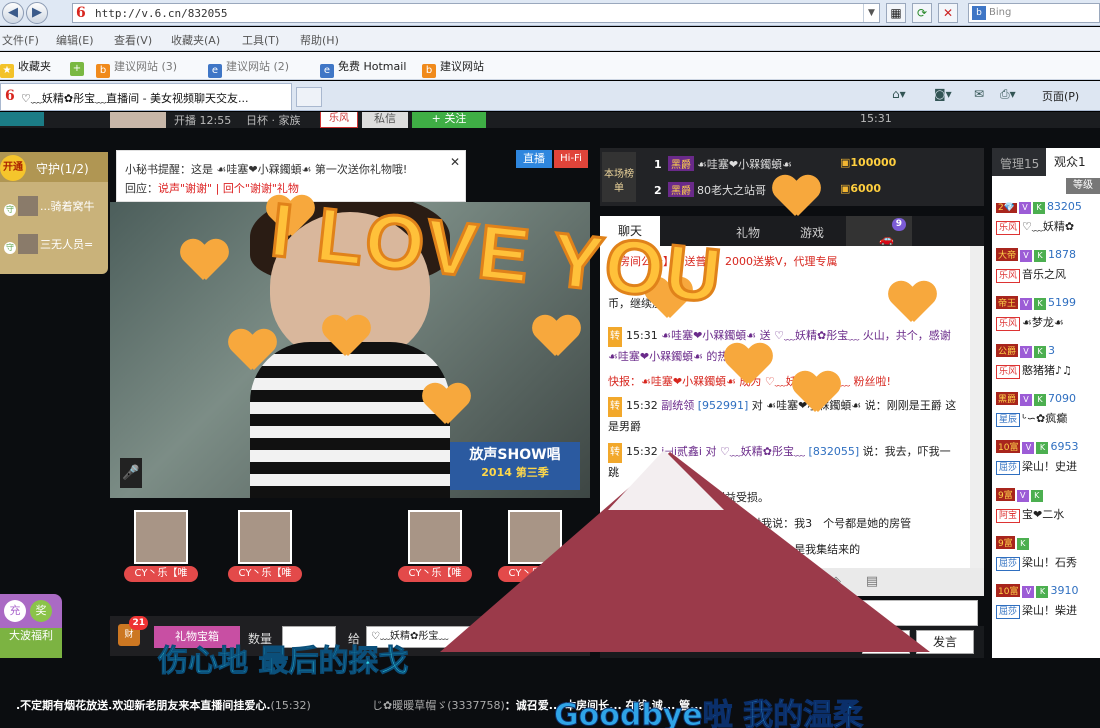 The width and height of the screenshot is (1100, 728). What do you see at coordinates (20, 40) in the screenshot?
I see `menu-file: 文件(F)` at bounding box center [20, 40].